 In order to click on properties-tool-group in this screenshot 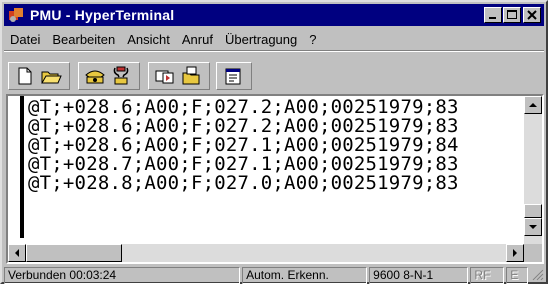, I will do `click(234, 76)`.